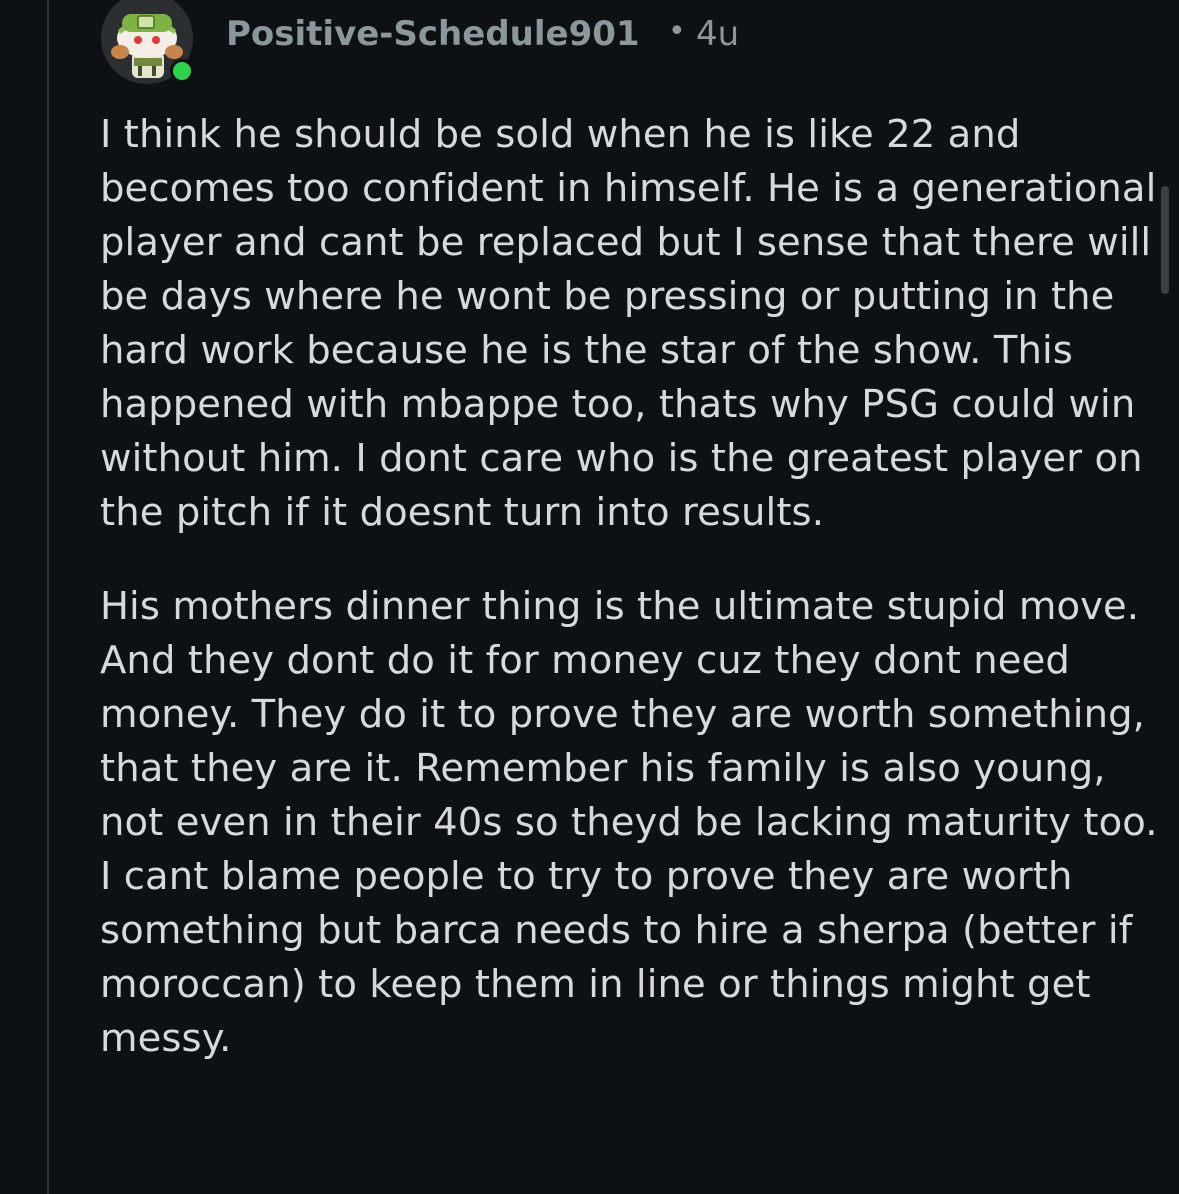 Image resolution: width=1179 pixels, height=1194 pixels. What do you see at coordinates (433, 34) in the screenshot?
I see `author-name: Positive-Schedule901` at bounding box center [433, 34].